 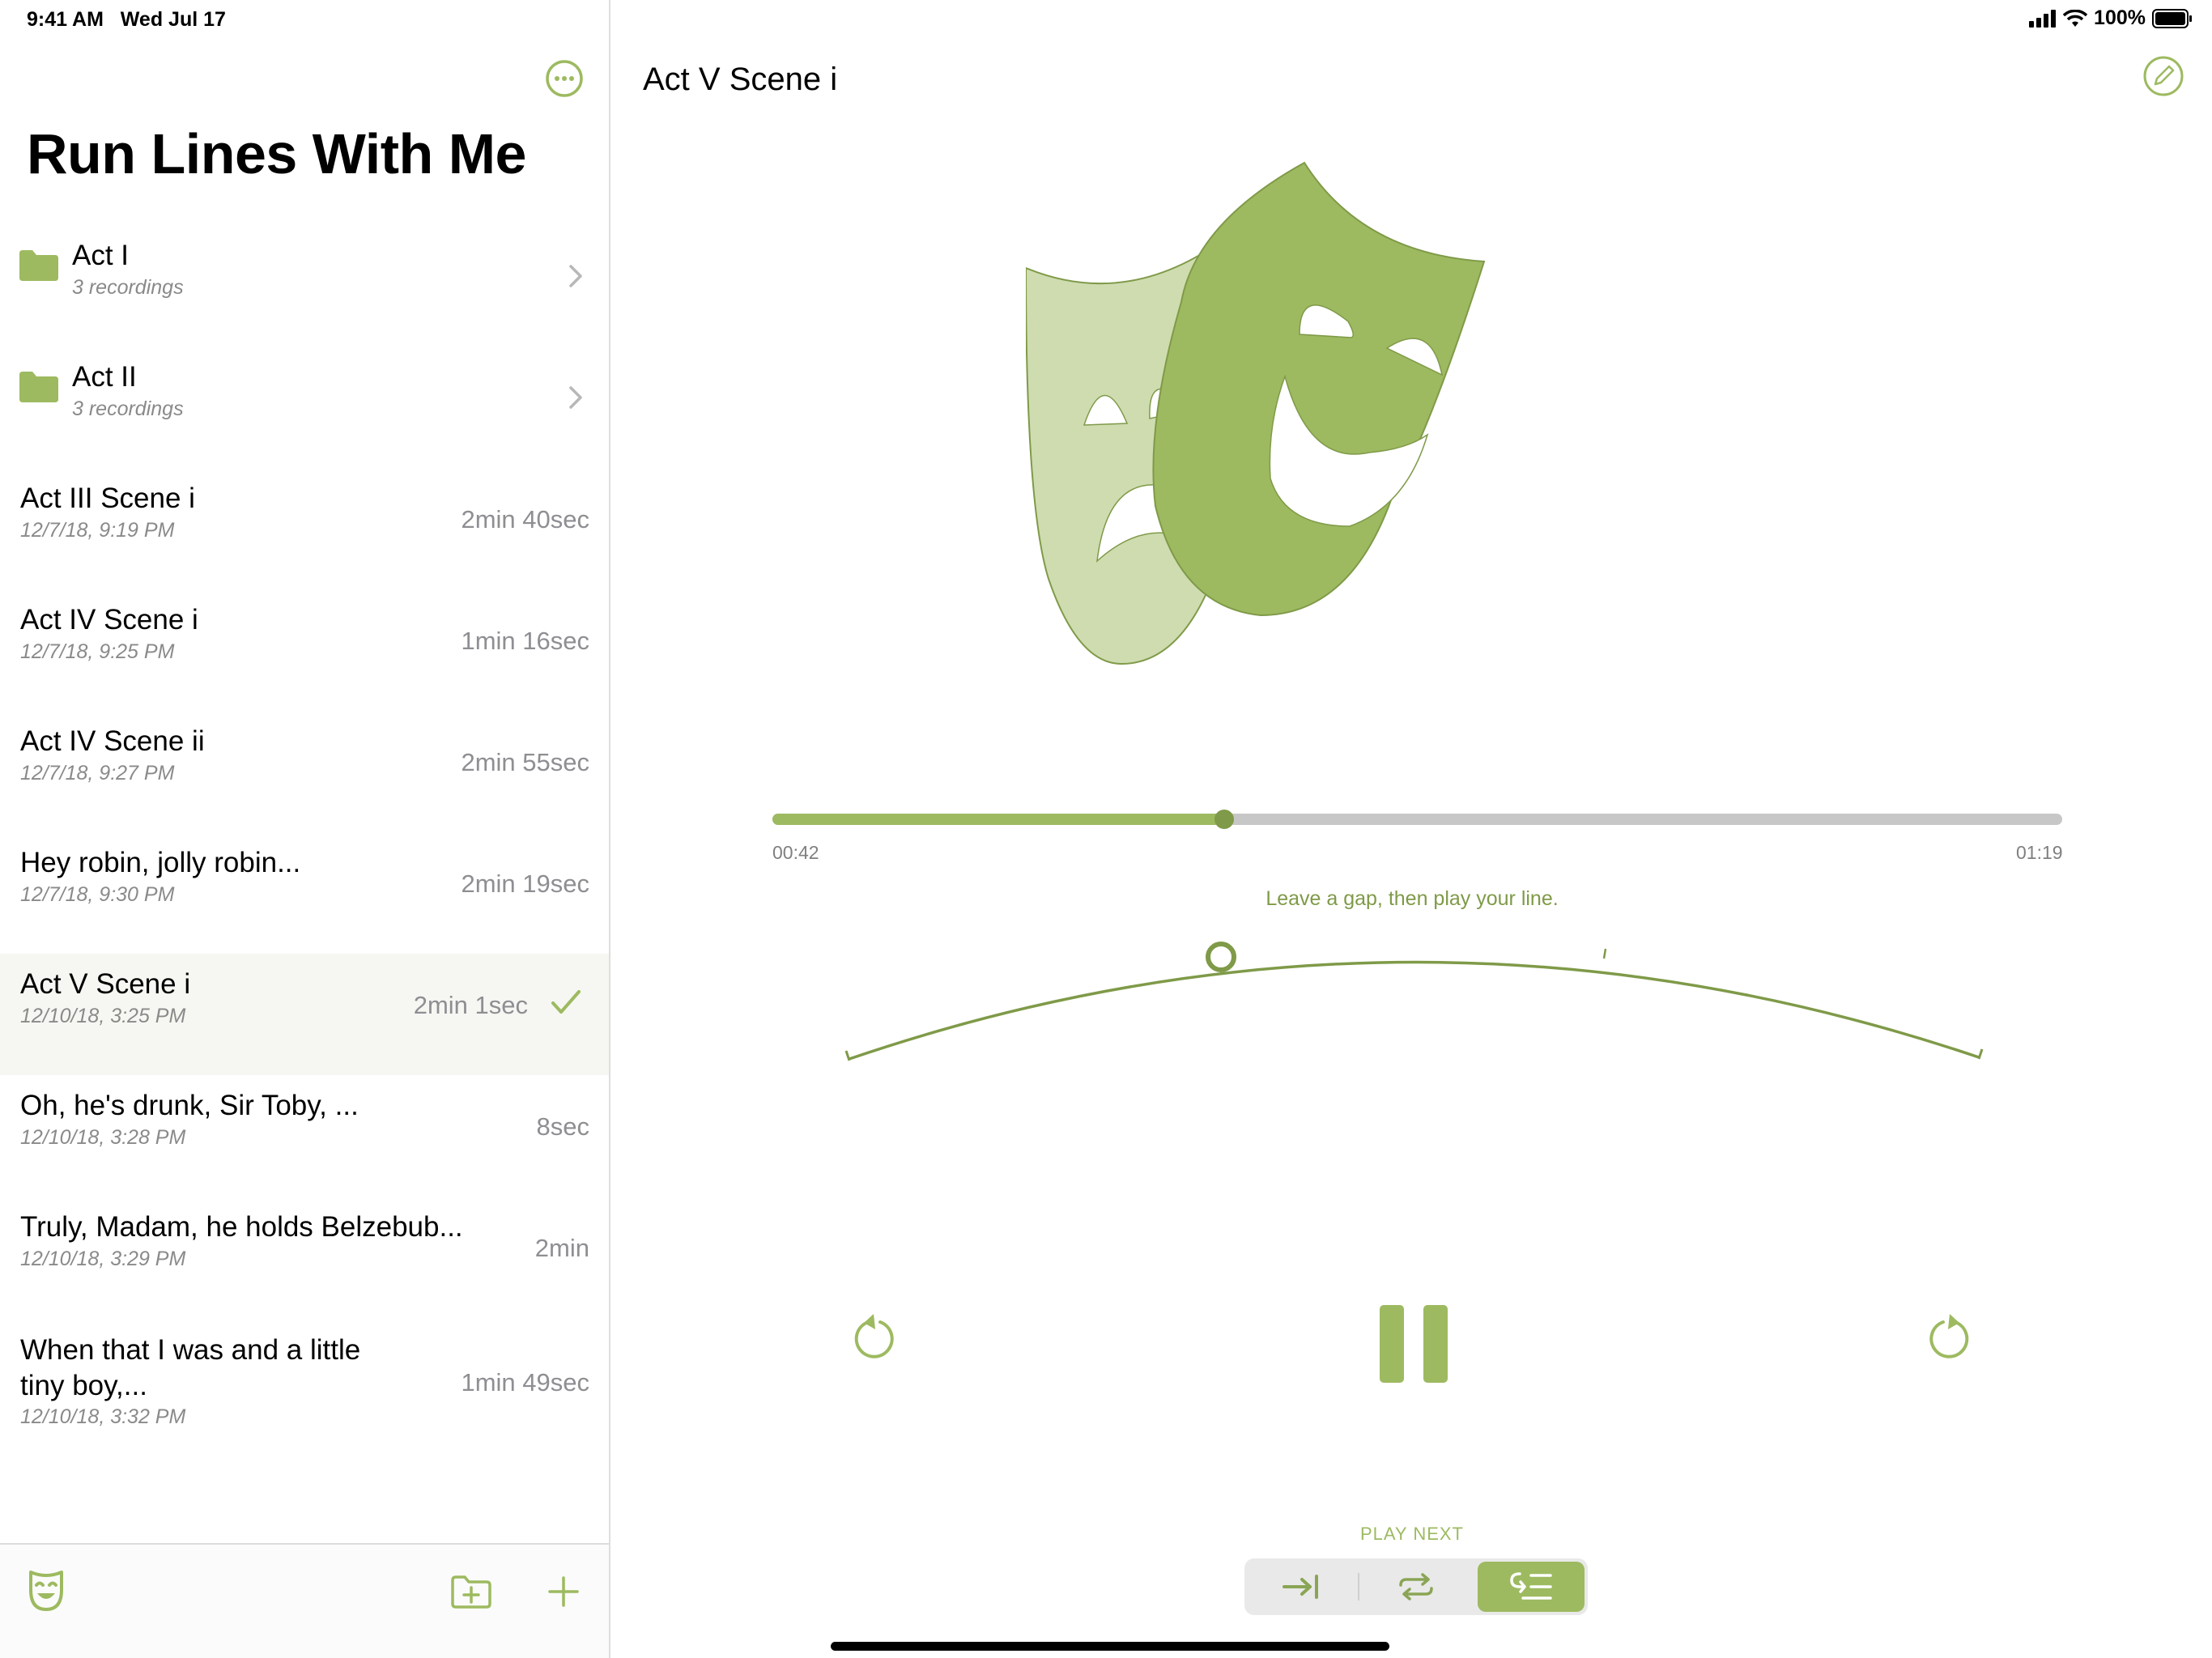 I want to click on playback-progress-bar, so click(x=1417, y=819).